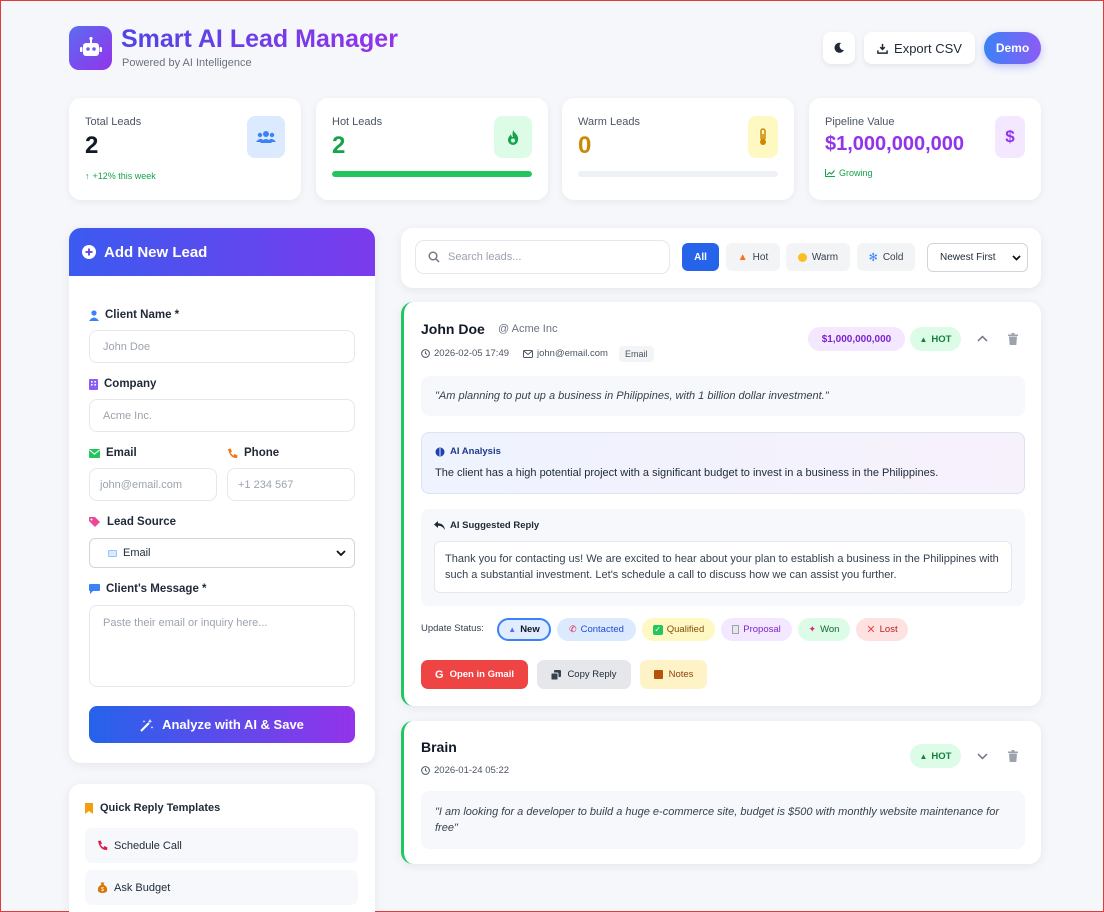 Image resolution: width=1104 pixels, height=912 pixels. I want to click on client-name-input: John Doe, so click(222, 346).